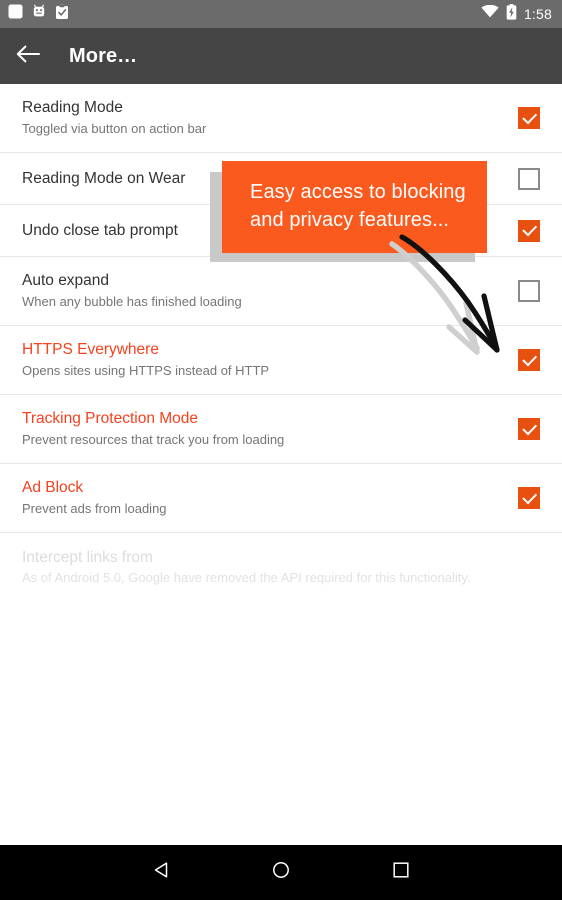 This screenshot has height=900, width=562. I want to click on checkbox-undo-close-tab-prompt, so click(529, 230).